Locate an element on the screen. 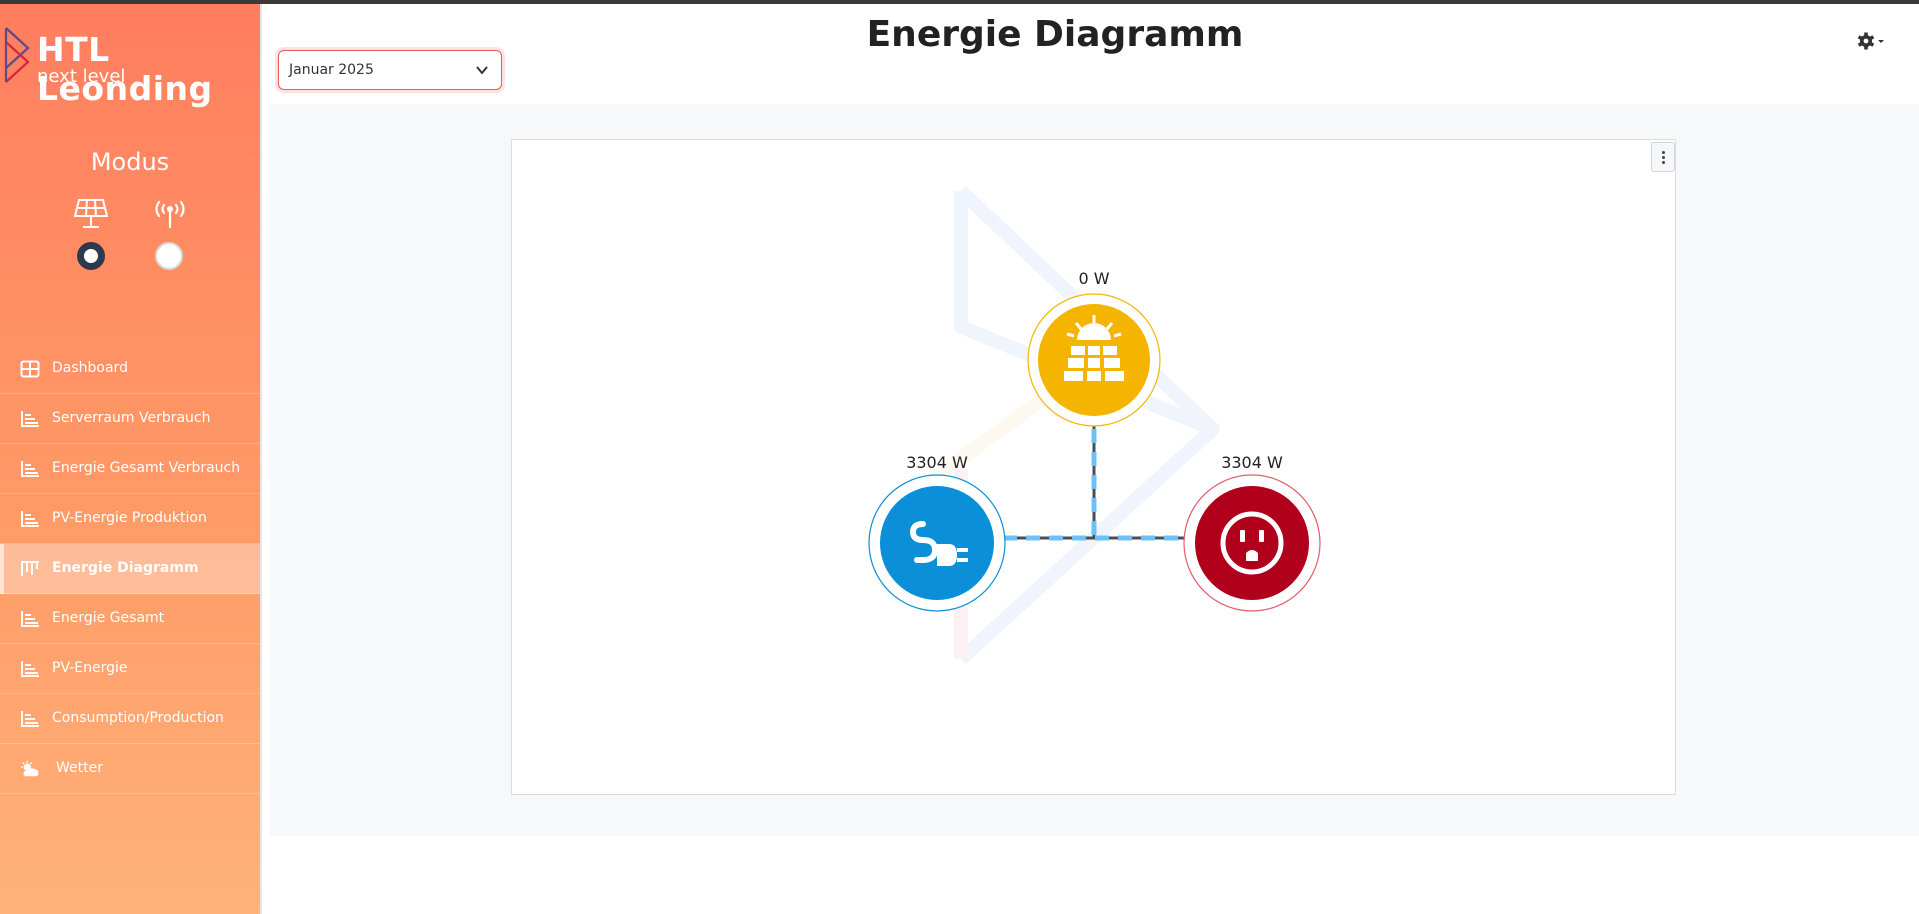 The width and height of the screenshot is (1919, 914). settings-gear-icon is located at coordinates (1871, 41).